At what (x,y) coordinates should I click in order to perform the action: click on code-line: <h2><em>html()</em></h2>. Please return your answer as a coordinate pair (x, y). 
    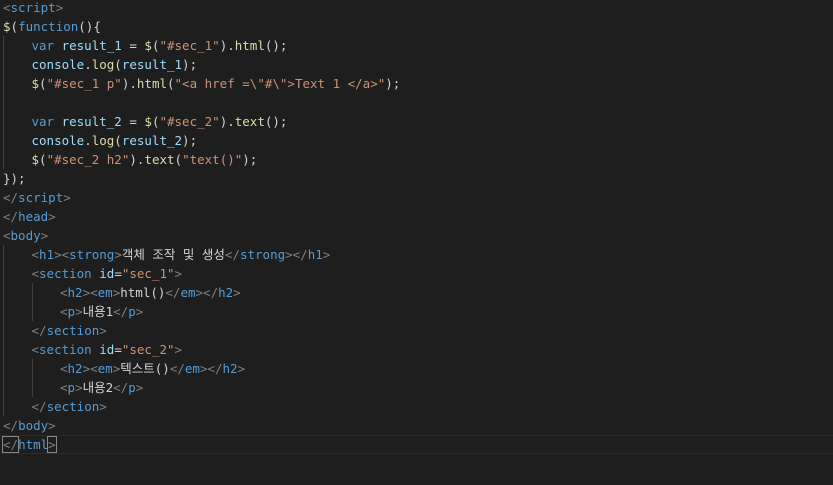
    Looking at the image, I should click on (418, 292).